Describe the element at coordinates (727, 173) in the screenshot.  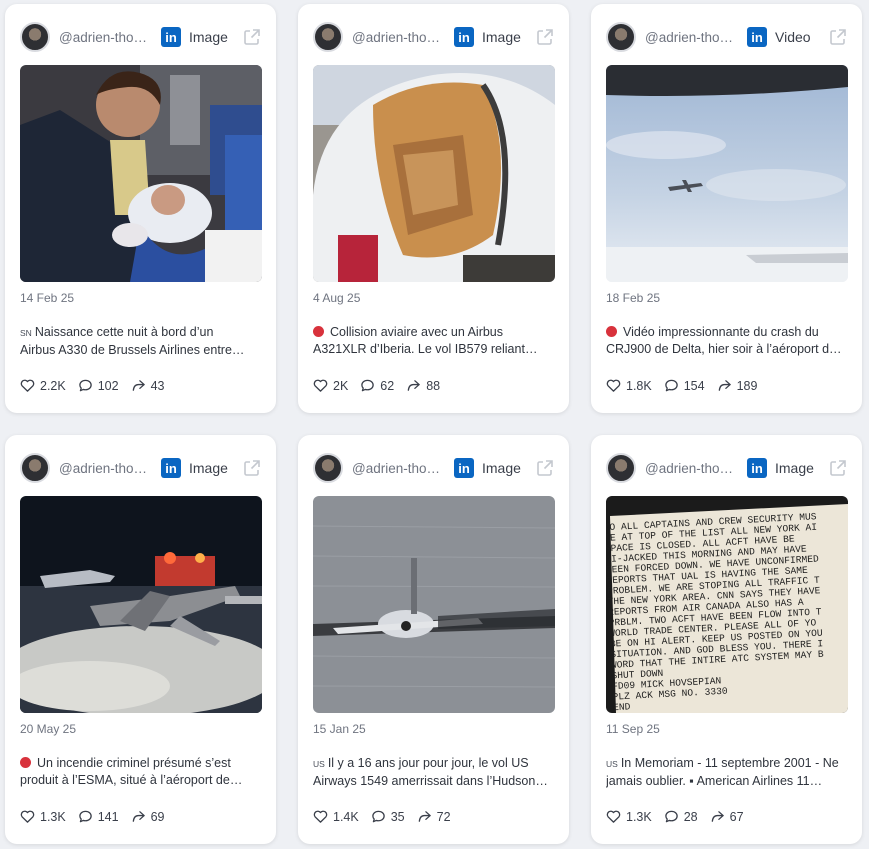
I see `post-video` at that location.